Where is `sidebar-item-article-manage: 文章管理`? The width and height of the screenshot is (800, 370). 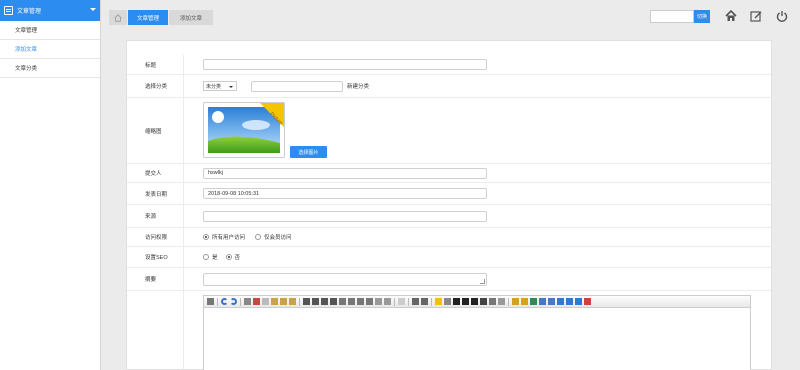
sidebar-item-article-manage: 文章管理 is located at coordinates (50, 30).